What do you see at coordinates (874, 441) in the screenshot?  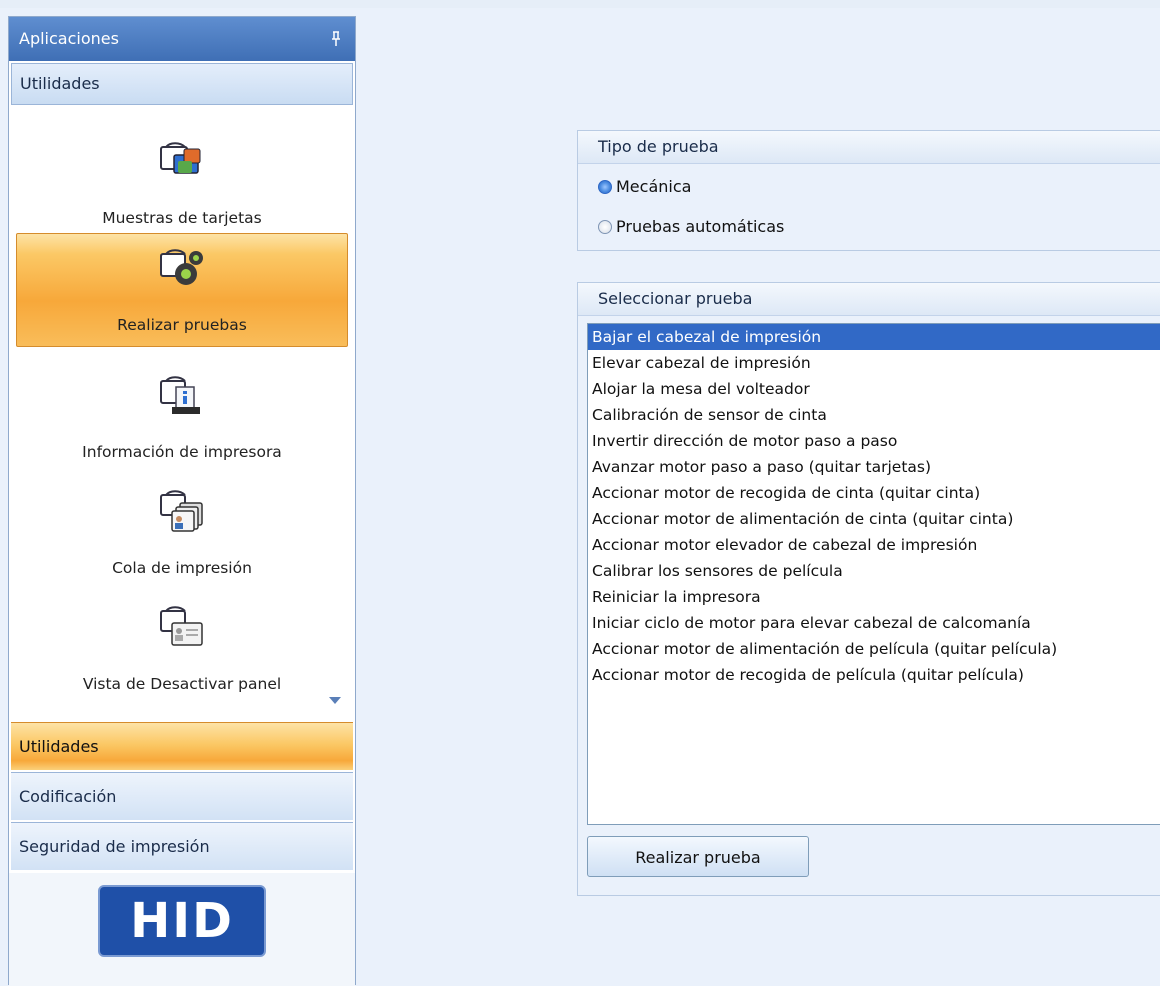 I see `test-list-item: Invertir dirección de motor paso a paso` at bounding box center [874, 441].